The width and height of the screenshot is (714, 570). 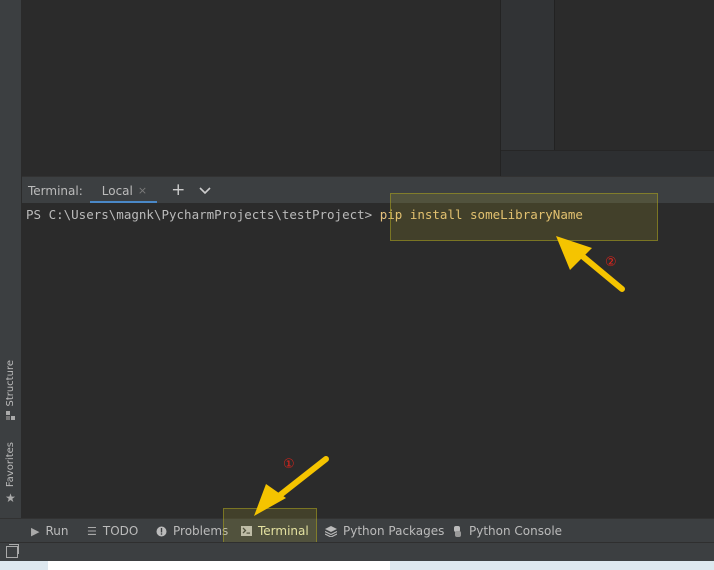 I want to click on list-icon: ☰, so click(x=92, y=531).